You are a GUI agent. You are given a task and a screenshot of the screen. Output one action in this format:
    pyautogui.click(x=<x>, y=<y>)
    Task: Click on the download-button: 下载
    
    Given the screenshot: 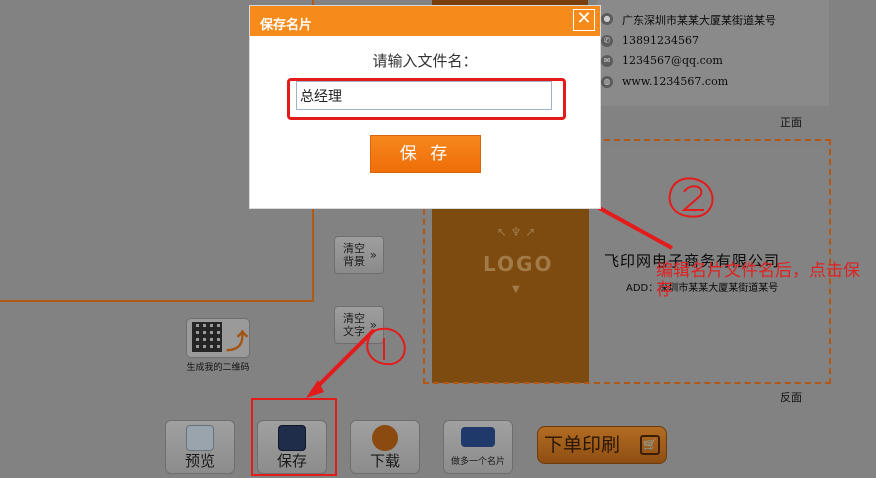 What is the action you would take?
    pyautogui.click(x=385, y=447)
    